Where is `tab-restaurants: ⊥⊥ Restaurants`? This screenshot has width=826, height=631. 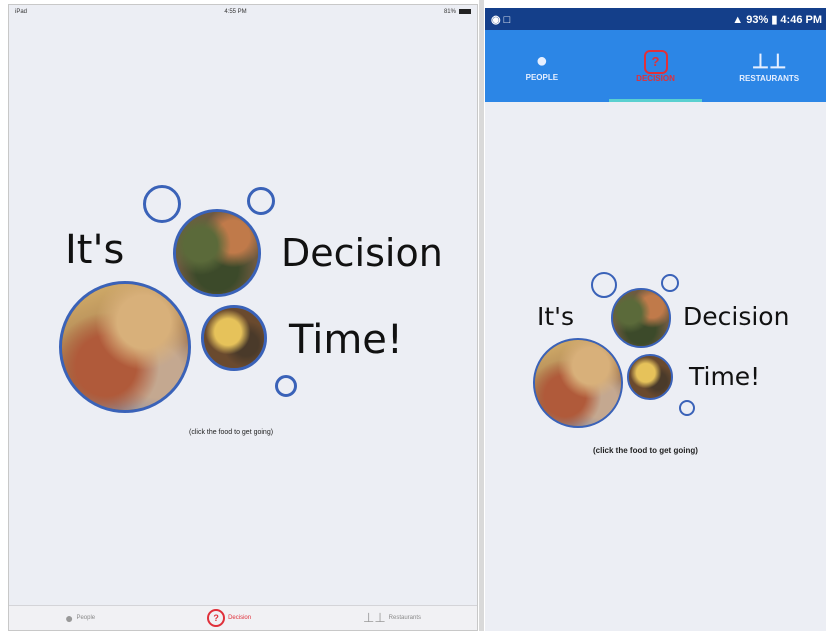 tab-restaurants: ⊥⊥ Restaurants is located at coordinates (392, 618).